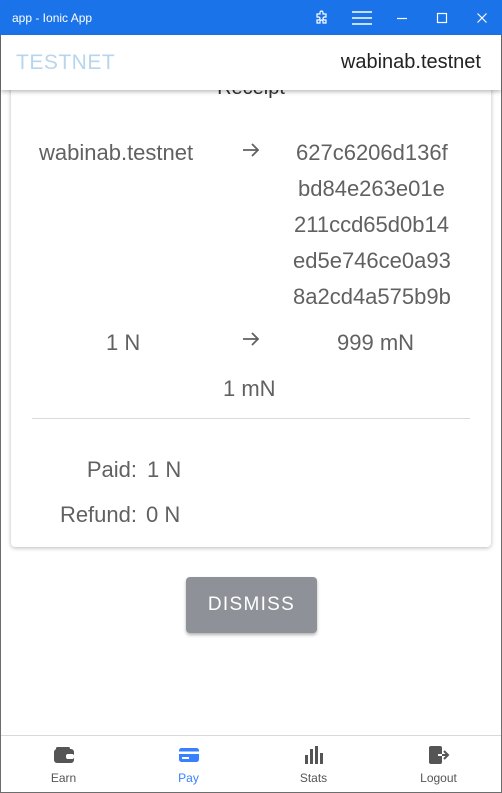  Describe the element at coordinates (410, 62) in the screenshot. I see `account-name: wabinab.testnet` at that location.